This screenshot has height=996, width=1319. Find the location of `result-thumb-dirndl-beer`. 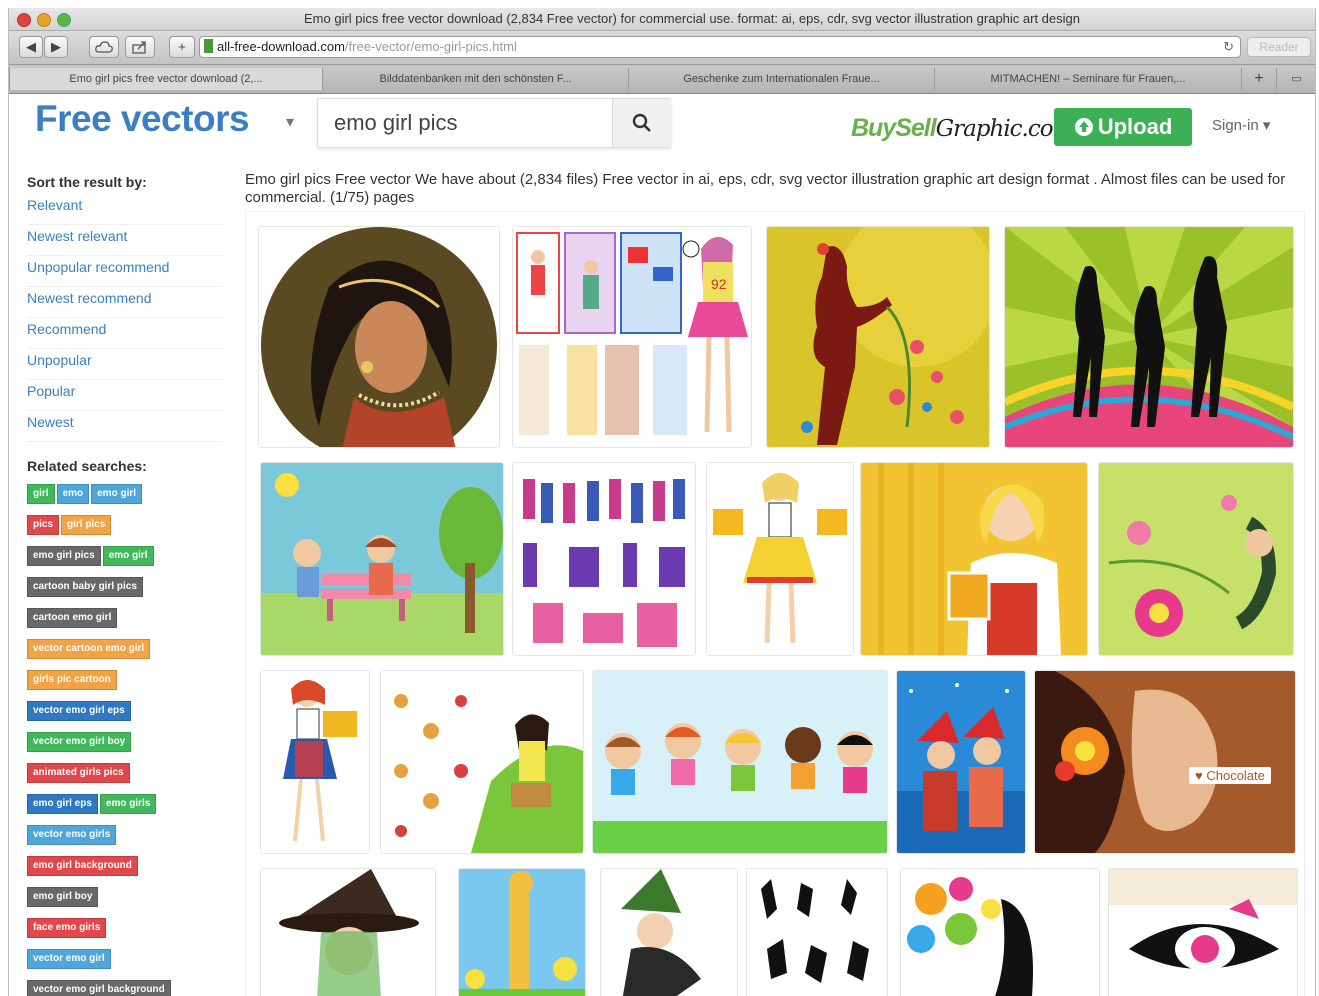

result-thumb-dirndl-beer is located at coordinates (974, 559).